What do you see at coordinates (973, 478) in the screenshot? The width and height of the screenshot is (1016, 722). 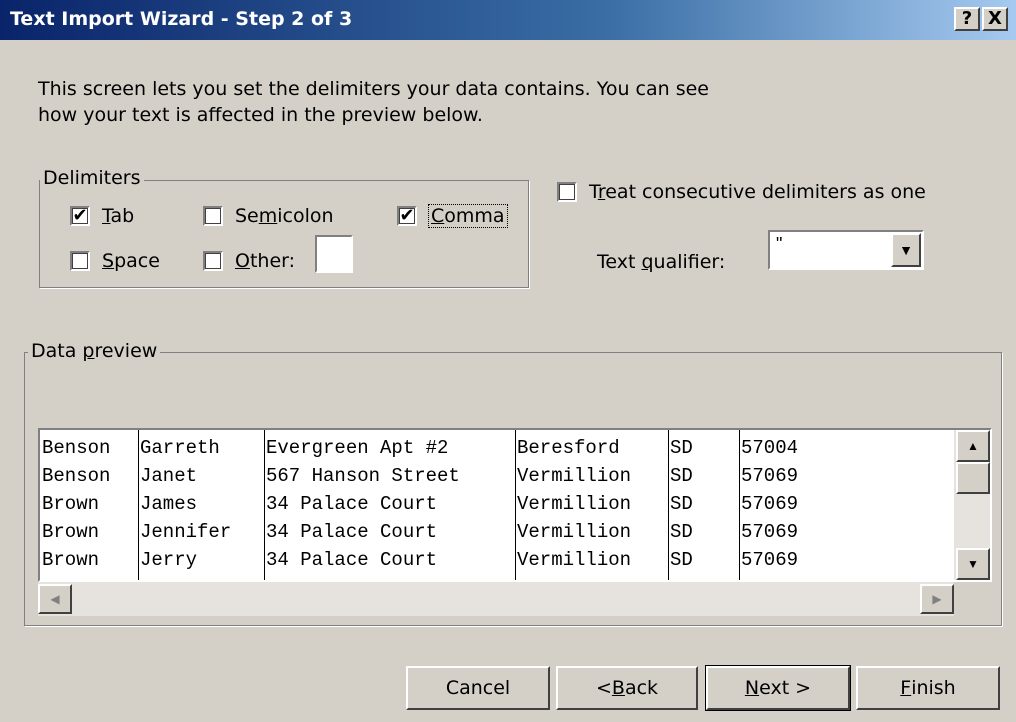 I see `vertical-scroll-thumb` at bounding box center [973, 478].